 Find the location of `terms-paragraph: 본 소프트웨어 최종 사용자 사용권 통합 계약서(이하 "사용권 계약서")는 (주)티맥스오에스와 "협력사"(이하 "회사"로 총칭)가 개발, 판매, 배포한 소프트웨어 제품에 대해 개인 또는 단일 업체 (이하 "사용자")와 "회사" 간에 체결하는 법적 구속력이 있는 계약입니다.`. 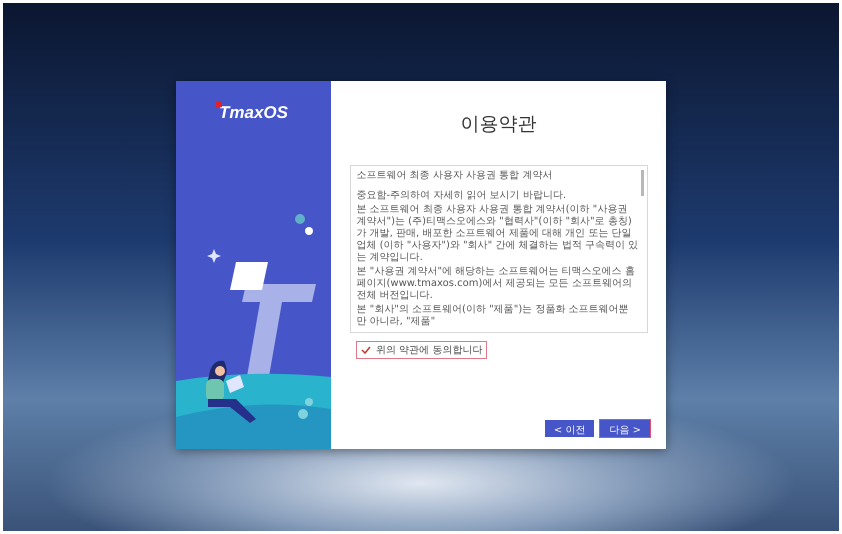

terms-paragraph: 본 소프트웨어 최종 사용자 사용권 통합 계약서(이하 "사용권 계약서")는 (주)티맥스오에스와 "협력사"(이하 "회사"로 총칭)가 개발, 판매, 배포한 소프트웨어 제품에 대해 개인 또는 단일 업체 (이하 "사용자")와 "회사" 간에 체결하는 법적 구속력이 있는 계약입니다. is located at coordinates (497, 234).